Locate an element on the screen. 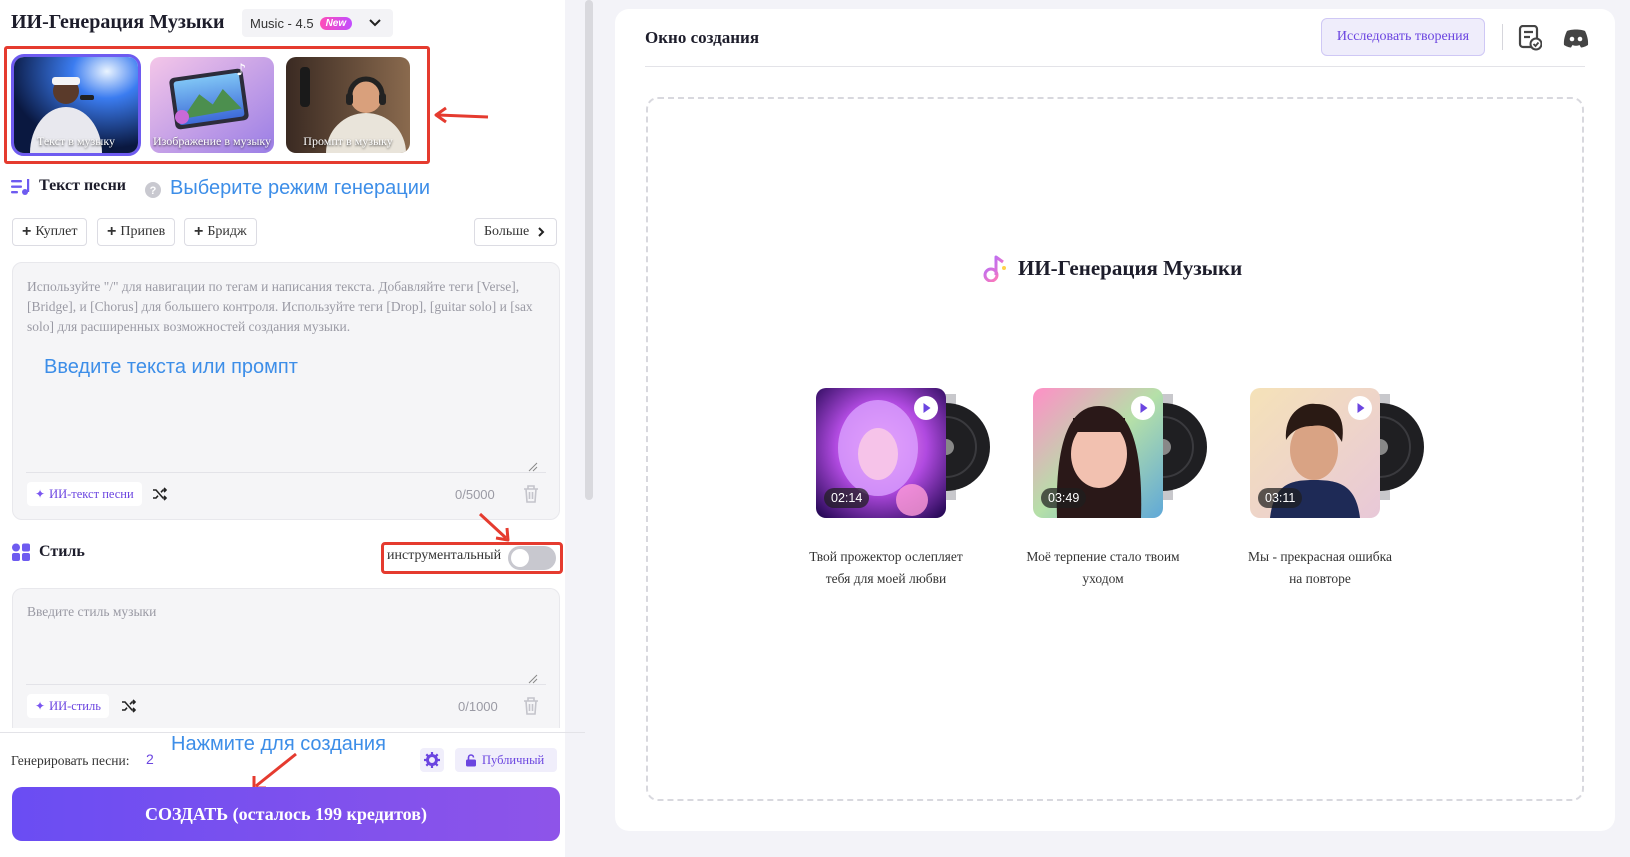 Image resolution: width=1630 pixels, height=857 pixels. header-separator is located at coordinates (1502, 37).